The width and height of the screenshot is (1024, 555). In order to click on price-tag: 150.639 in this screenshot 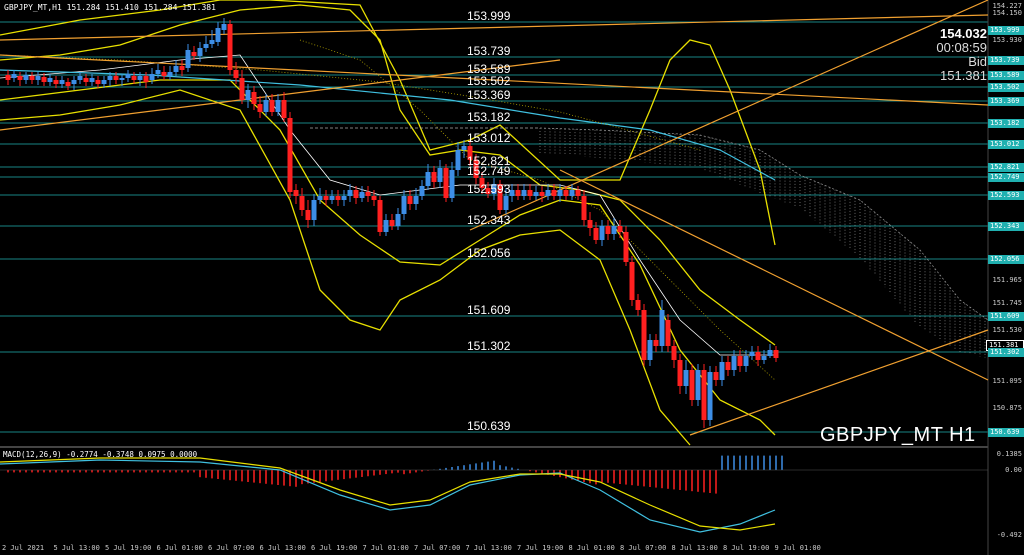, I will do `click(1006, 432)`.